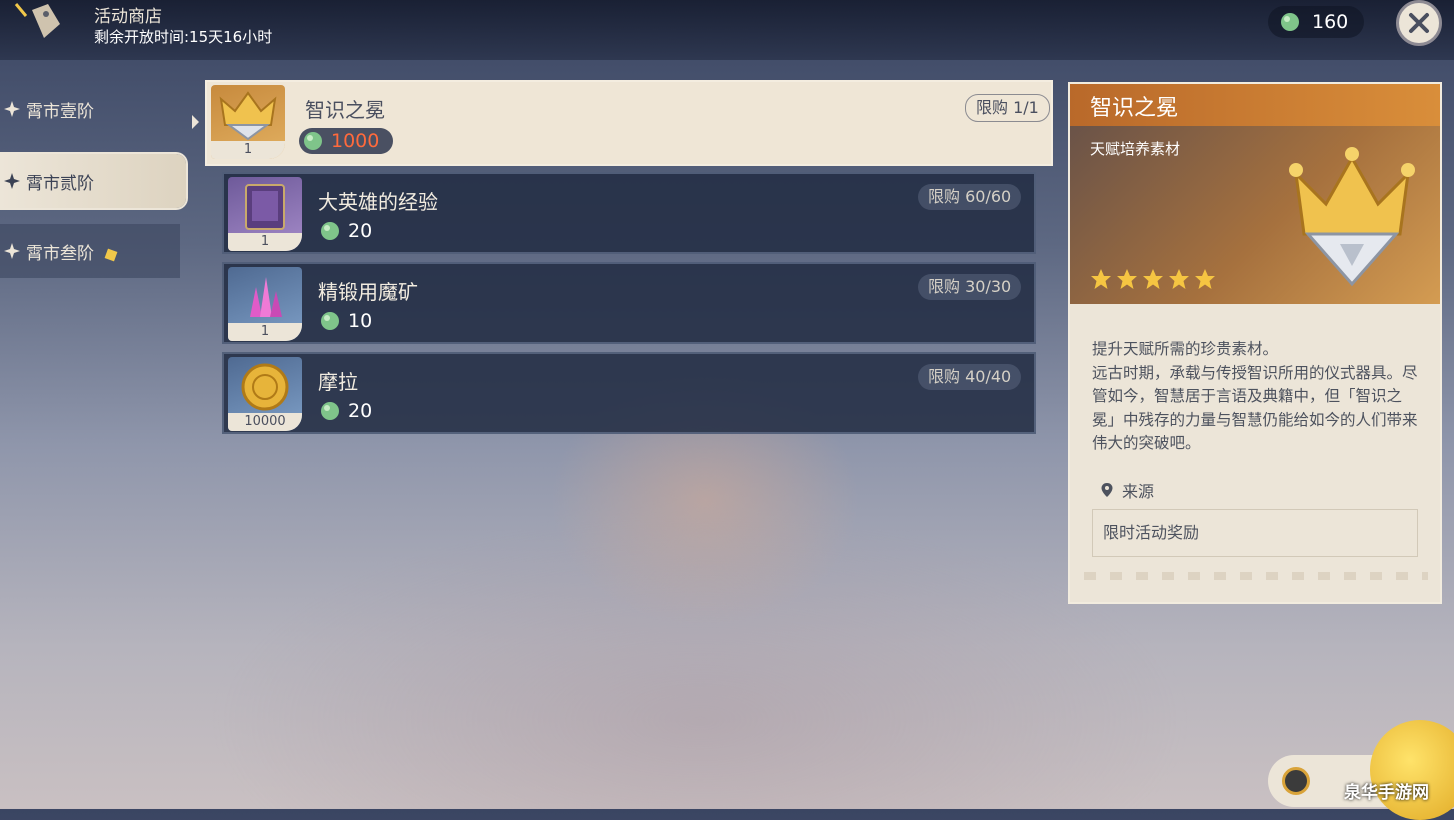  Describe the element at coordinates (344, 321) in the screenshot. I see `item-price: 10` at that location.